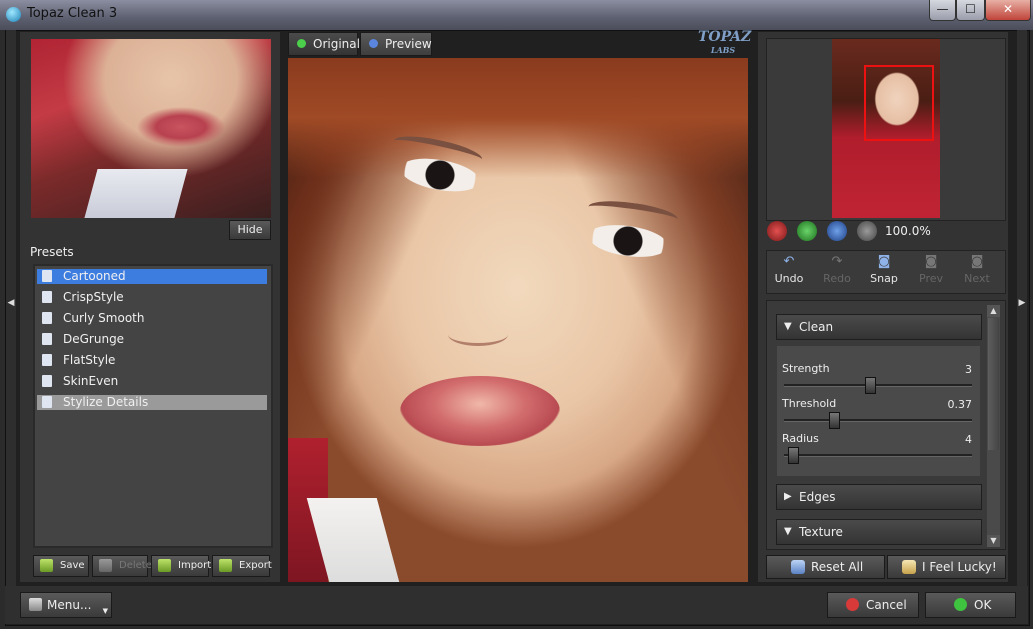 This screenshot has width=1033, height=629. What do you see at coordinates (152, 318) in the screenshot?
I see `preset-item: Curly Smooth` at bounding box center [152, 318].